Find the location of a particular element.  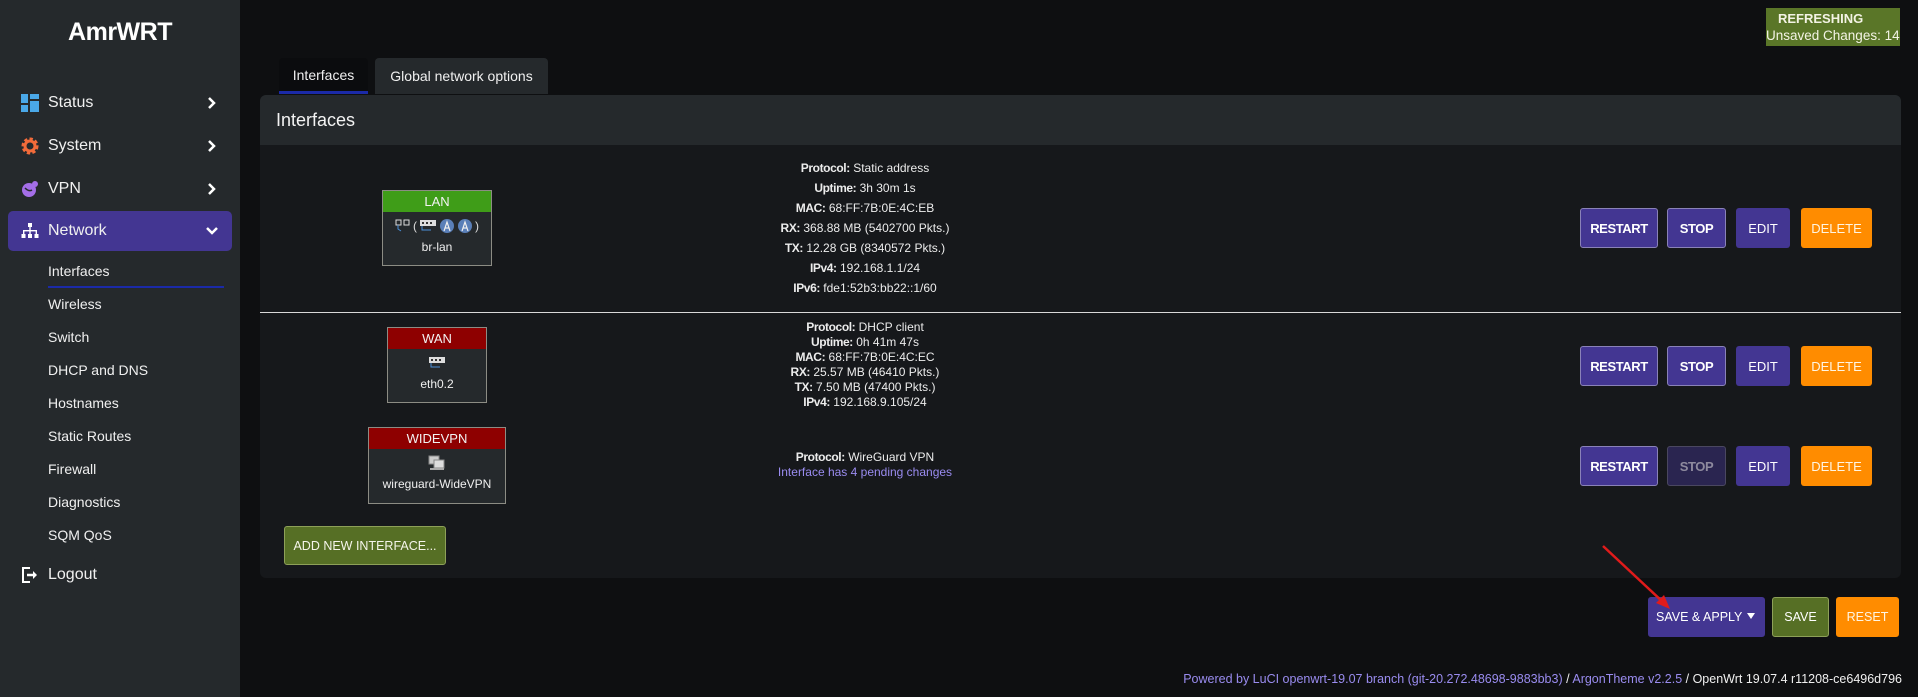

tab-interfaces: Interfaces is located at coordinates (323, 76).